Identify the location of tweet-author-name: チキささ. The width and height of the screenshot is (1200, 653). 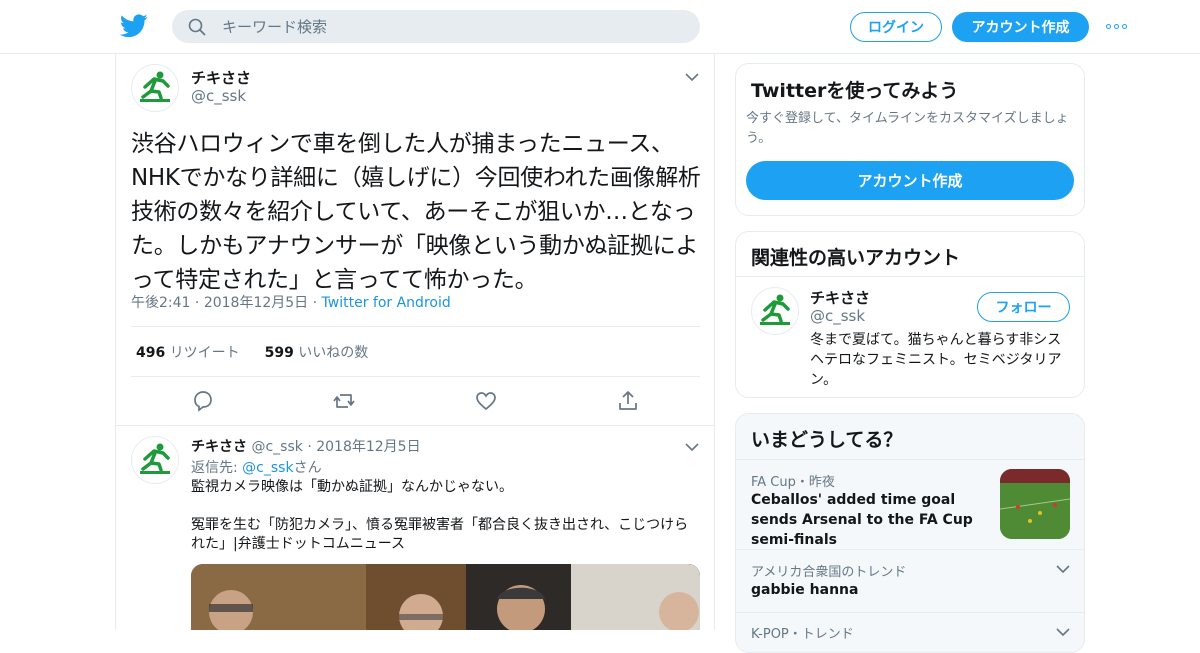
(221, 77).